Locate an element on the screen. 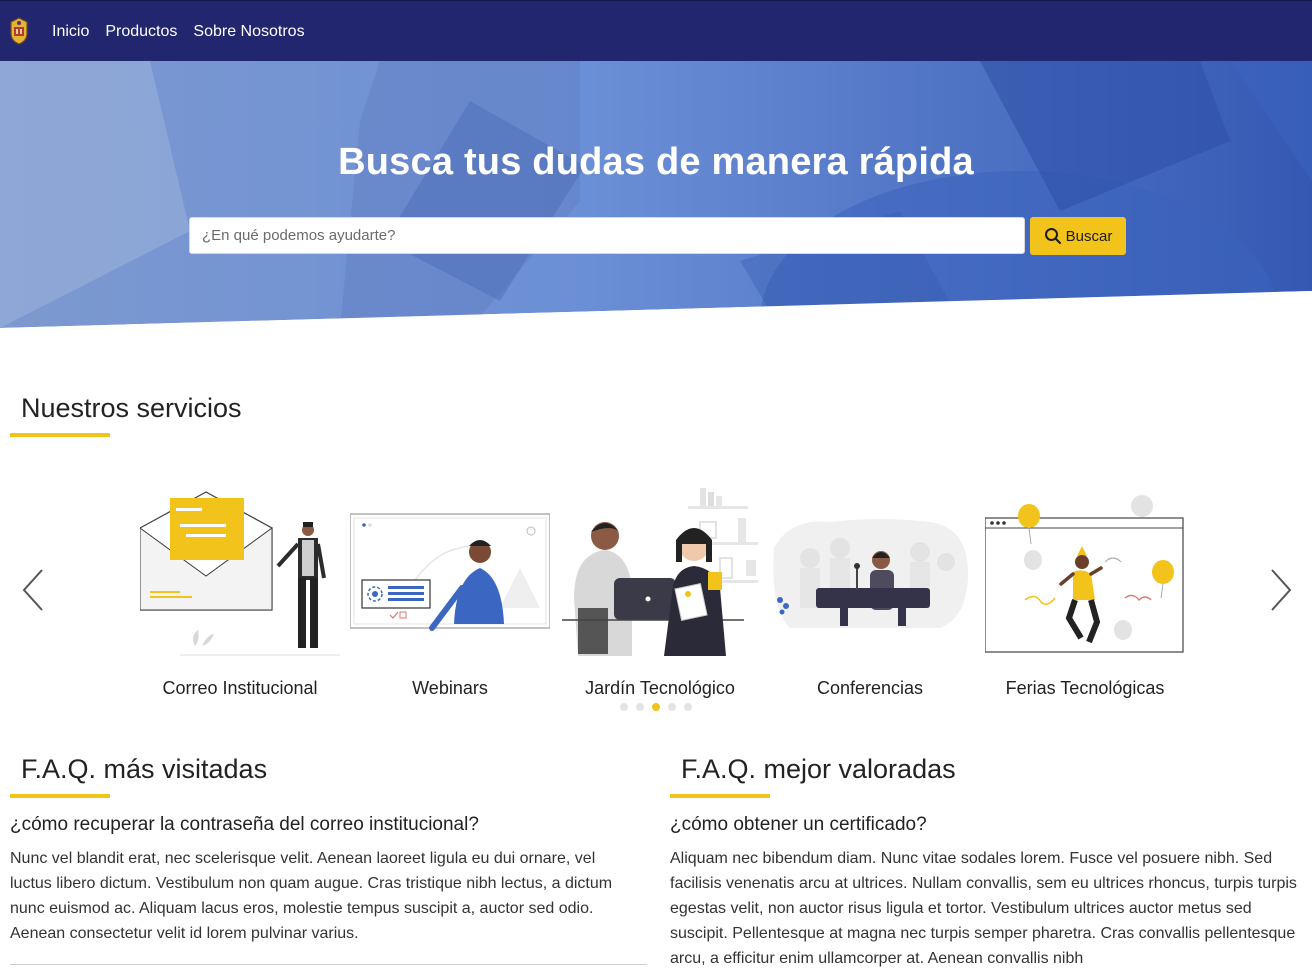 Image resolution: width=1312 pixels, height=972 pixels. service-label-jardin: Jardín Tecnológico is located at coordinates (660, 688).